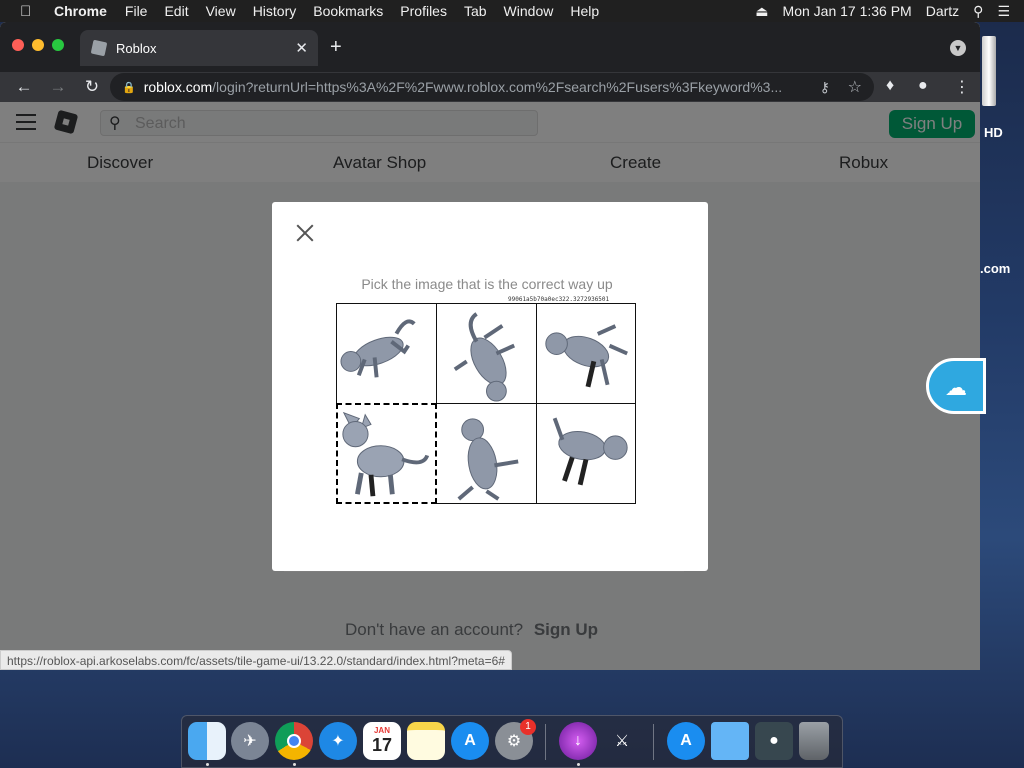  I want to click on back-icon: ←, so click(24, 87).